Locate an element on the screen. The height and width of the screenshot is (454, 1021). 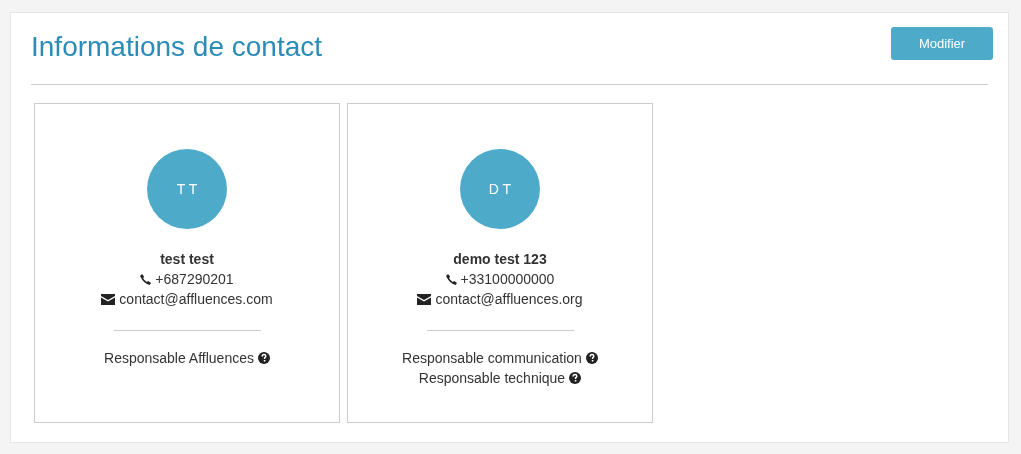
contact-name: demo test 123 is located at coordinates (500, 259).